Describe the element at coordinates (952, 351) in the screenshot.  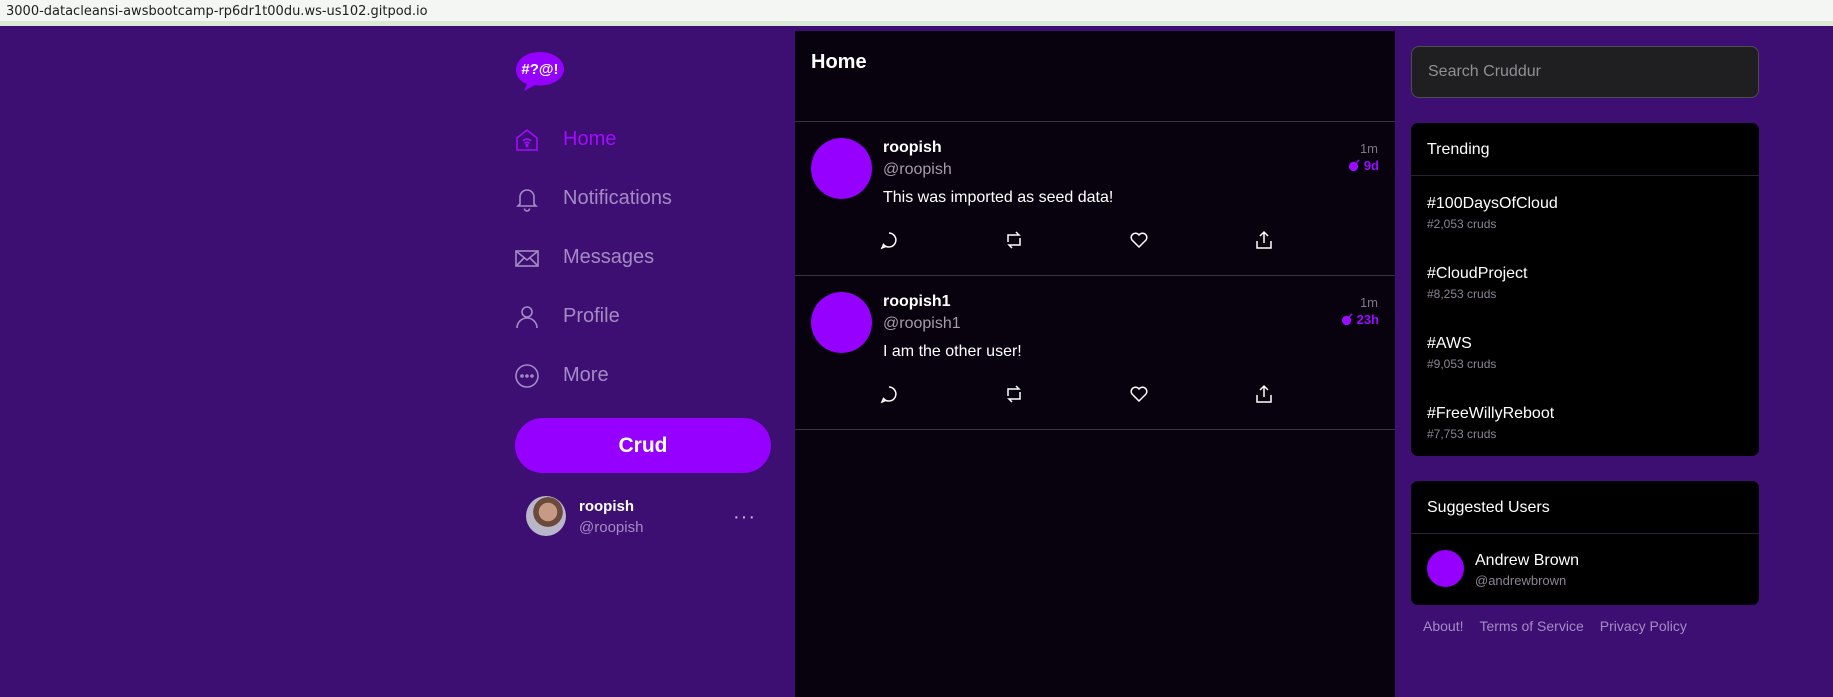
I see `post-message: I am the other user!` at that location.